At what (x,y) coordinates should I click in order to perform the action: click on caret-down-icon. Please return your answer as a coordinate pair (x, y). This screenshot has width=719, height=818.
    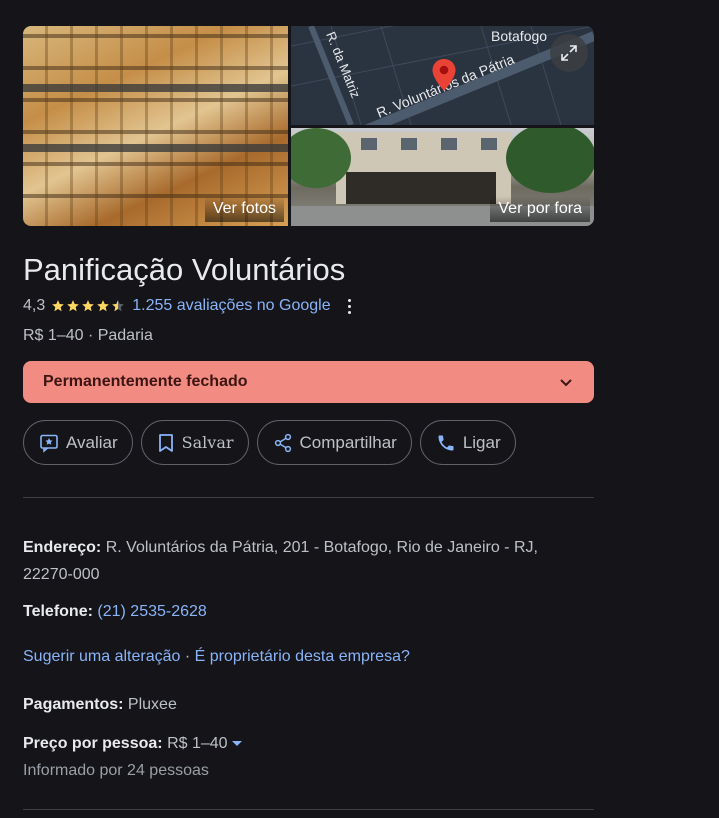
    Looking at the image, I should click on (236, 744).